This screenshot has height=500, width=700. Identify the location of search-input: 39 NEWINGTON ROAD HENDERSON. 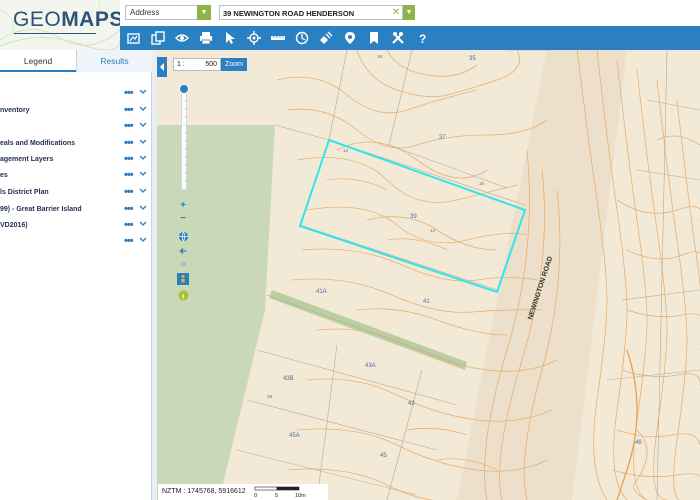
(311, 12).